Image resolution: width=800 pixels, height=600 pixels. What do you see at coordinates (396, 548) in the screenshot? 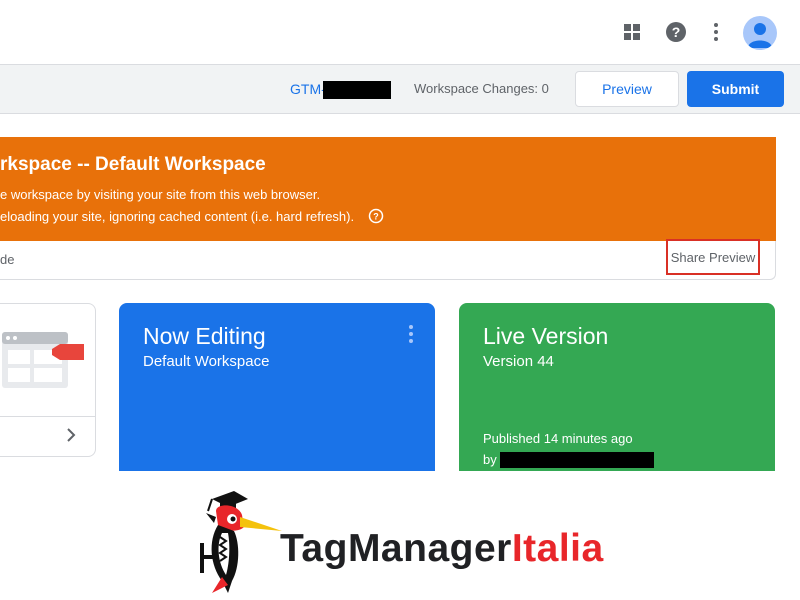
I see `brand-name-main: TagManager` at bounding box center [396, 548].